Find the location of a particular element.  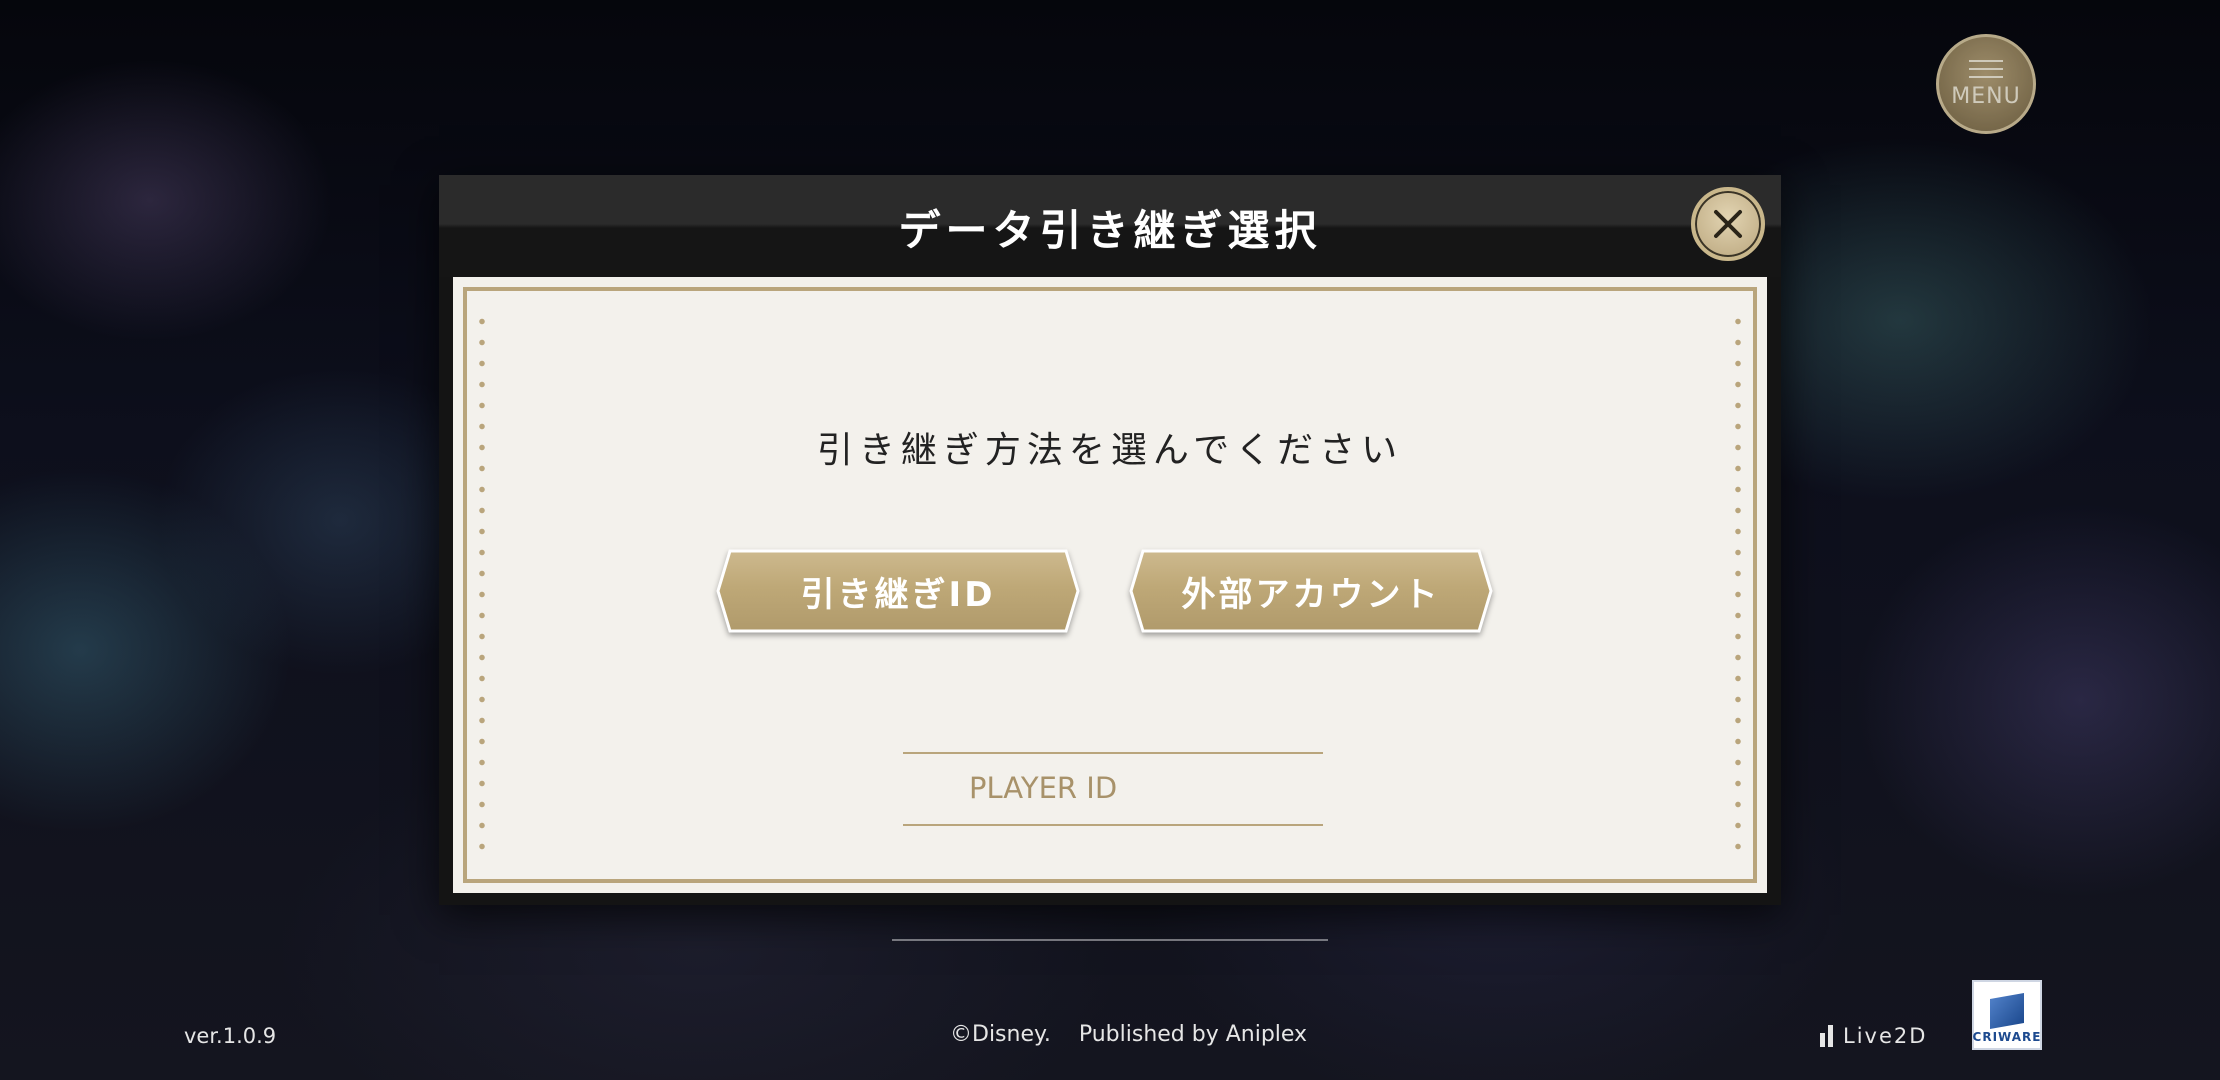

external-account-label: 外部アカウント is located at coordinates (1311, 594).